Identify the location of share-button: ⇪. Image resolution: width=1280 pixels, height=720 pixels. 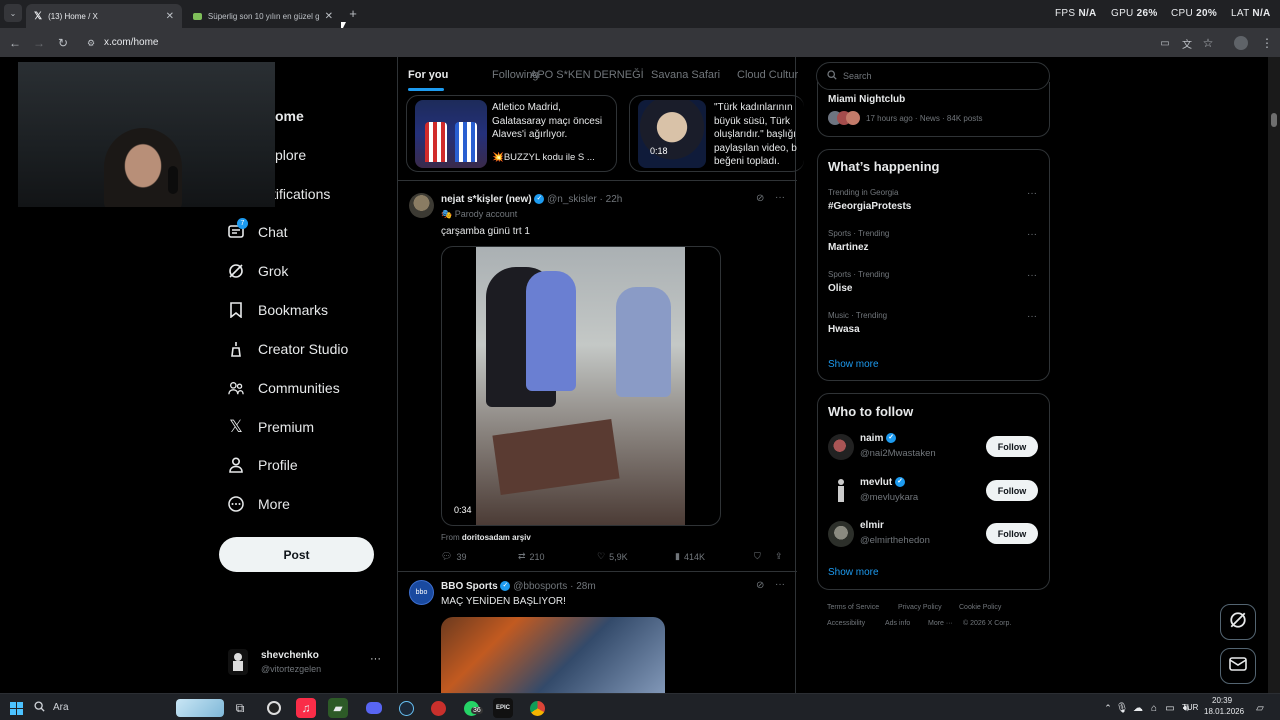
(779, 556).